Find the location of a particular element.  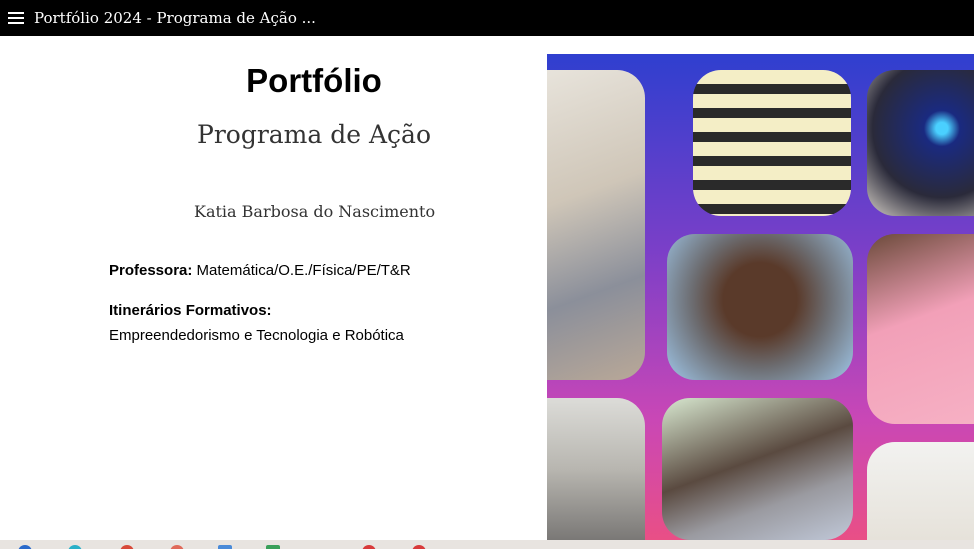

professor-subjects: Matemática/O.E./Física/PE/T&R is located at coordinates (301, 270).